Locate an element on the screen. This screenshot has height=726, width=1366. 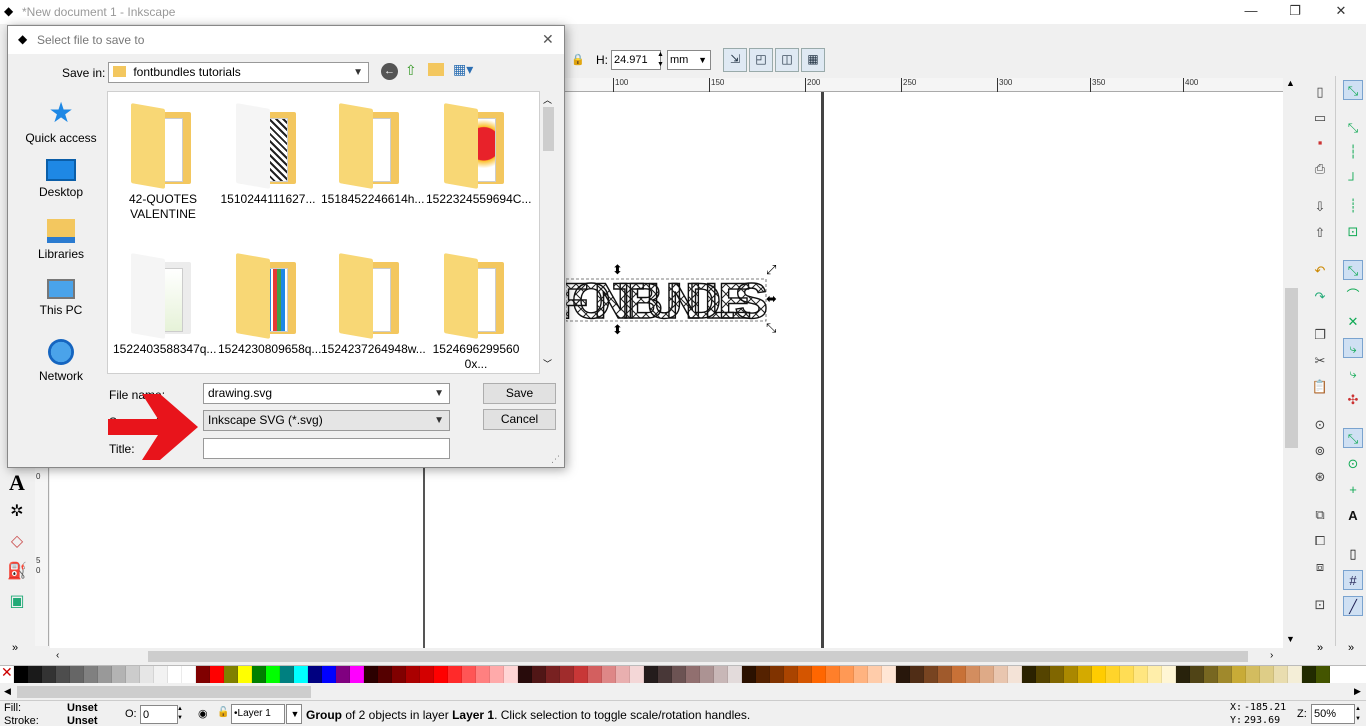
back-arrow-icon: ← is located at coordinates (389, 71).